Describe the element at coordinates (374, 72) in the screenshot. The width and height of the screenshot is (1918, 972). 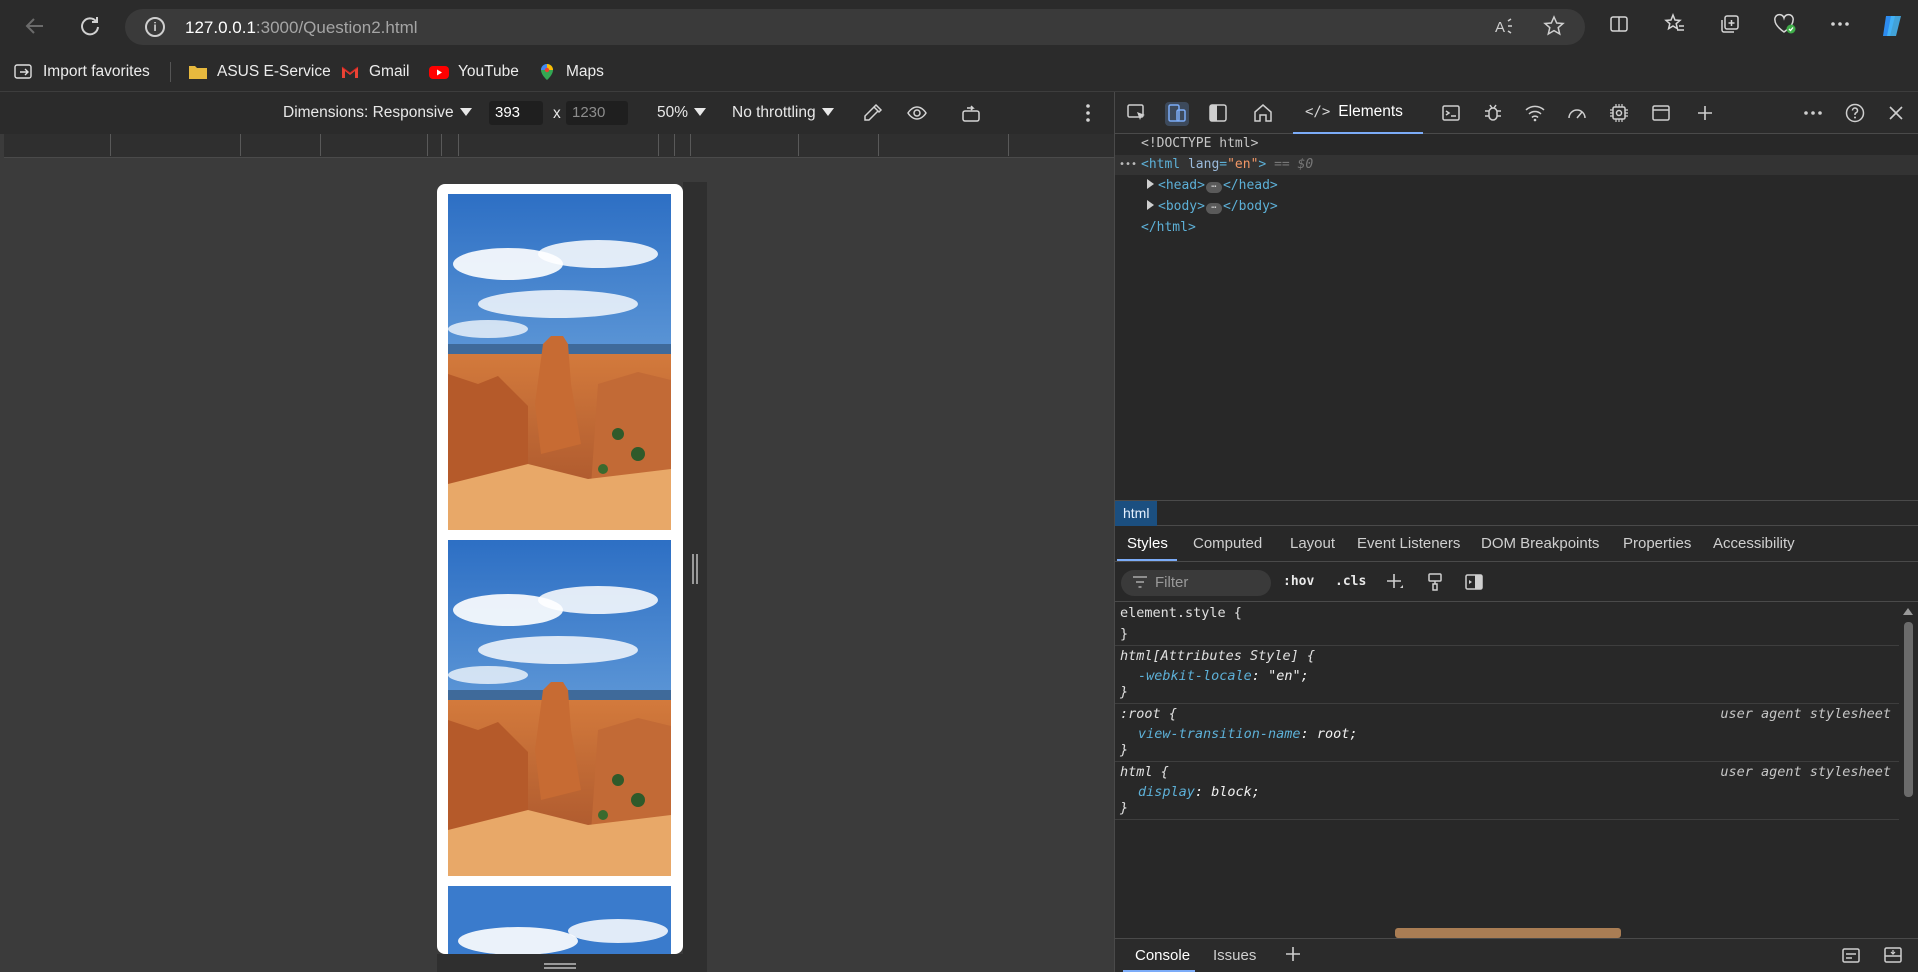
I see `favorite-gmail: Gmail` at that location.